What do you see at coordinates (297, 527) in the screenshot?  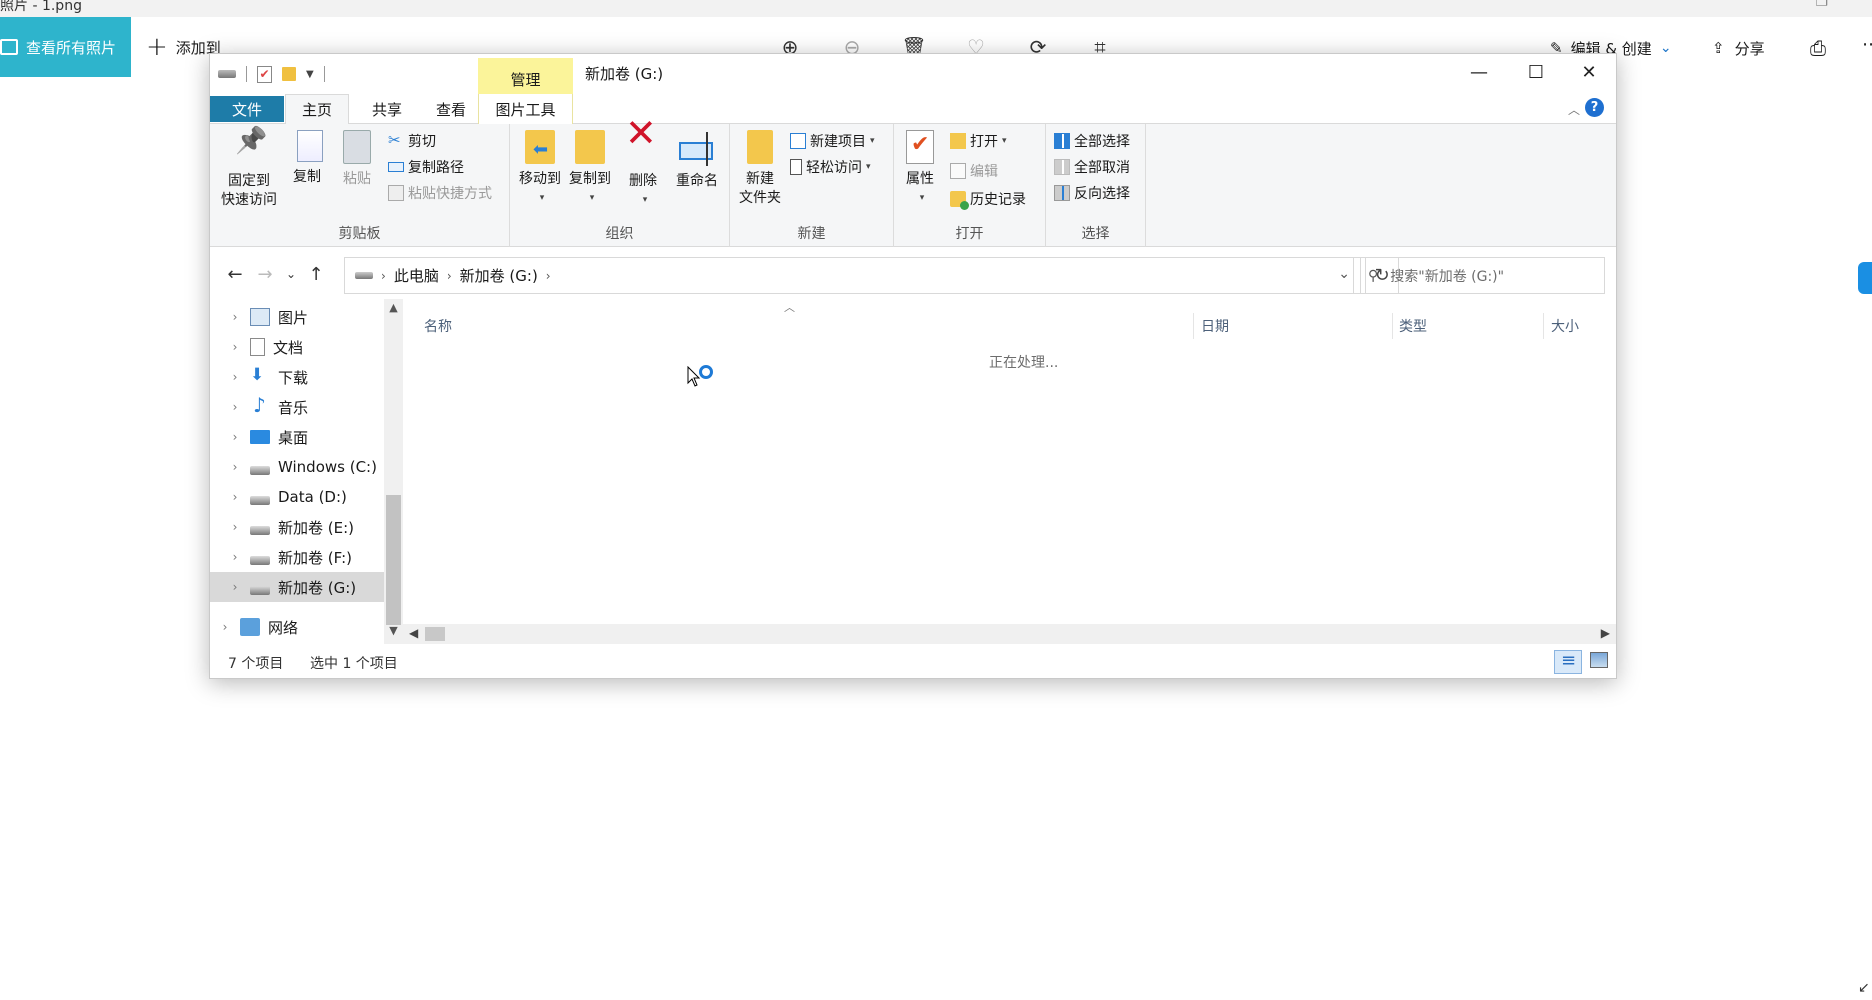 I see `nav-item-drive-e: › 新加卷 (E:)` at bounding box center [297, 527].